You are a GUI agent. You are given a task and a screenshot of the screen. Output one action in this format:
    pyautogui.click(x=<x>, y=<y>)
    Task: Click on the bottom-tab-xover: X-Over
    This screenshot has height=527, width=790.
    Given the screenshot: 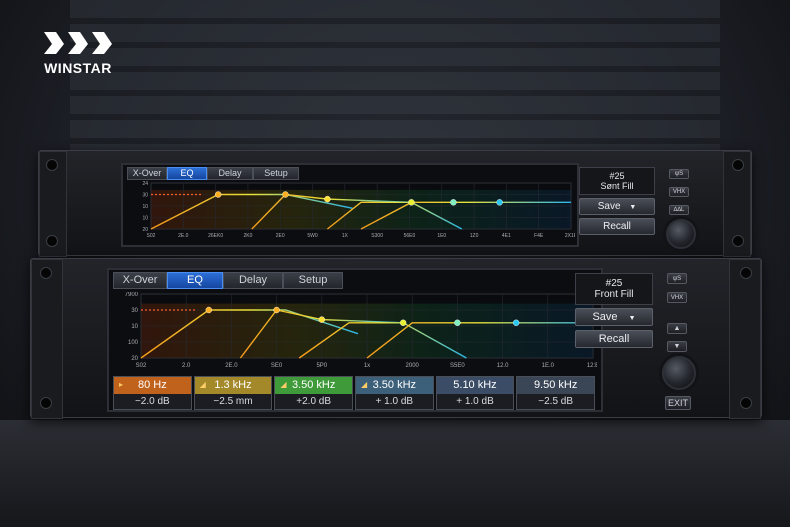 What is the action you would take?
    pyautogui.click(x=140, y=280)
    